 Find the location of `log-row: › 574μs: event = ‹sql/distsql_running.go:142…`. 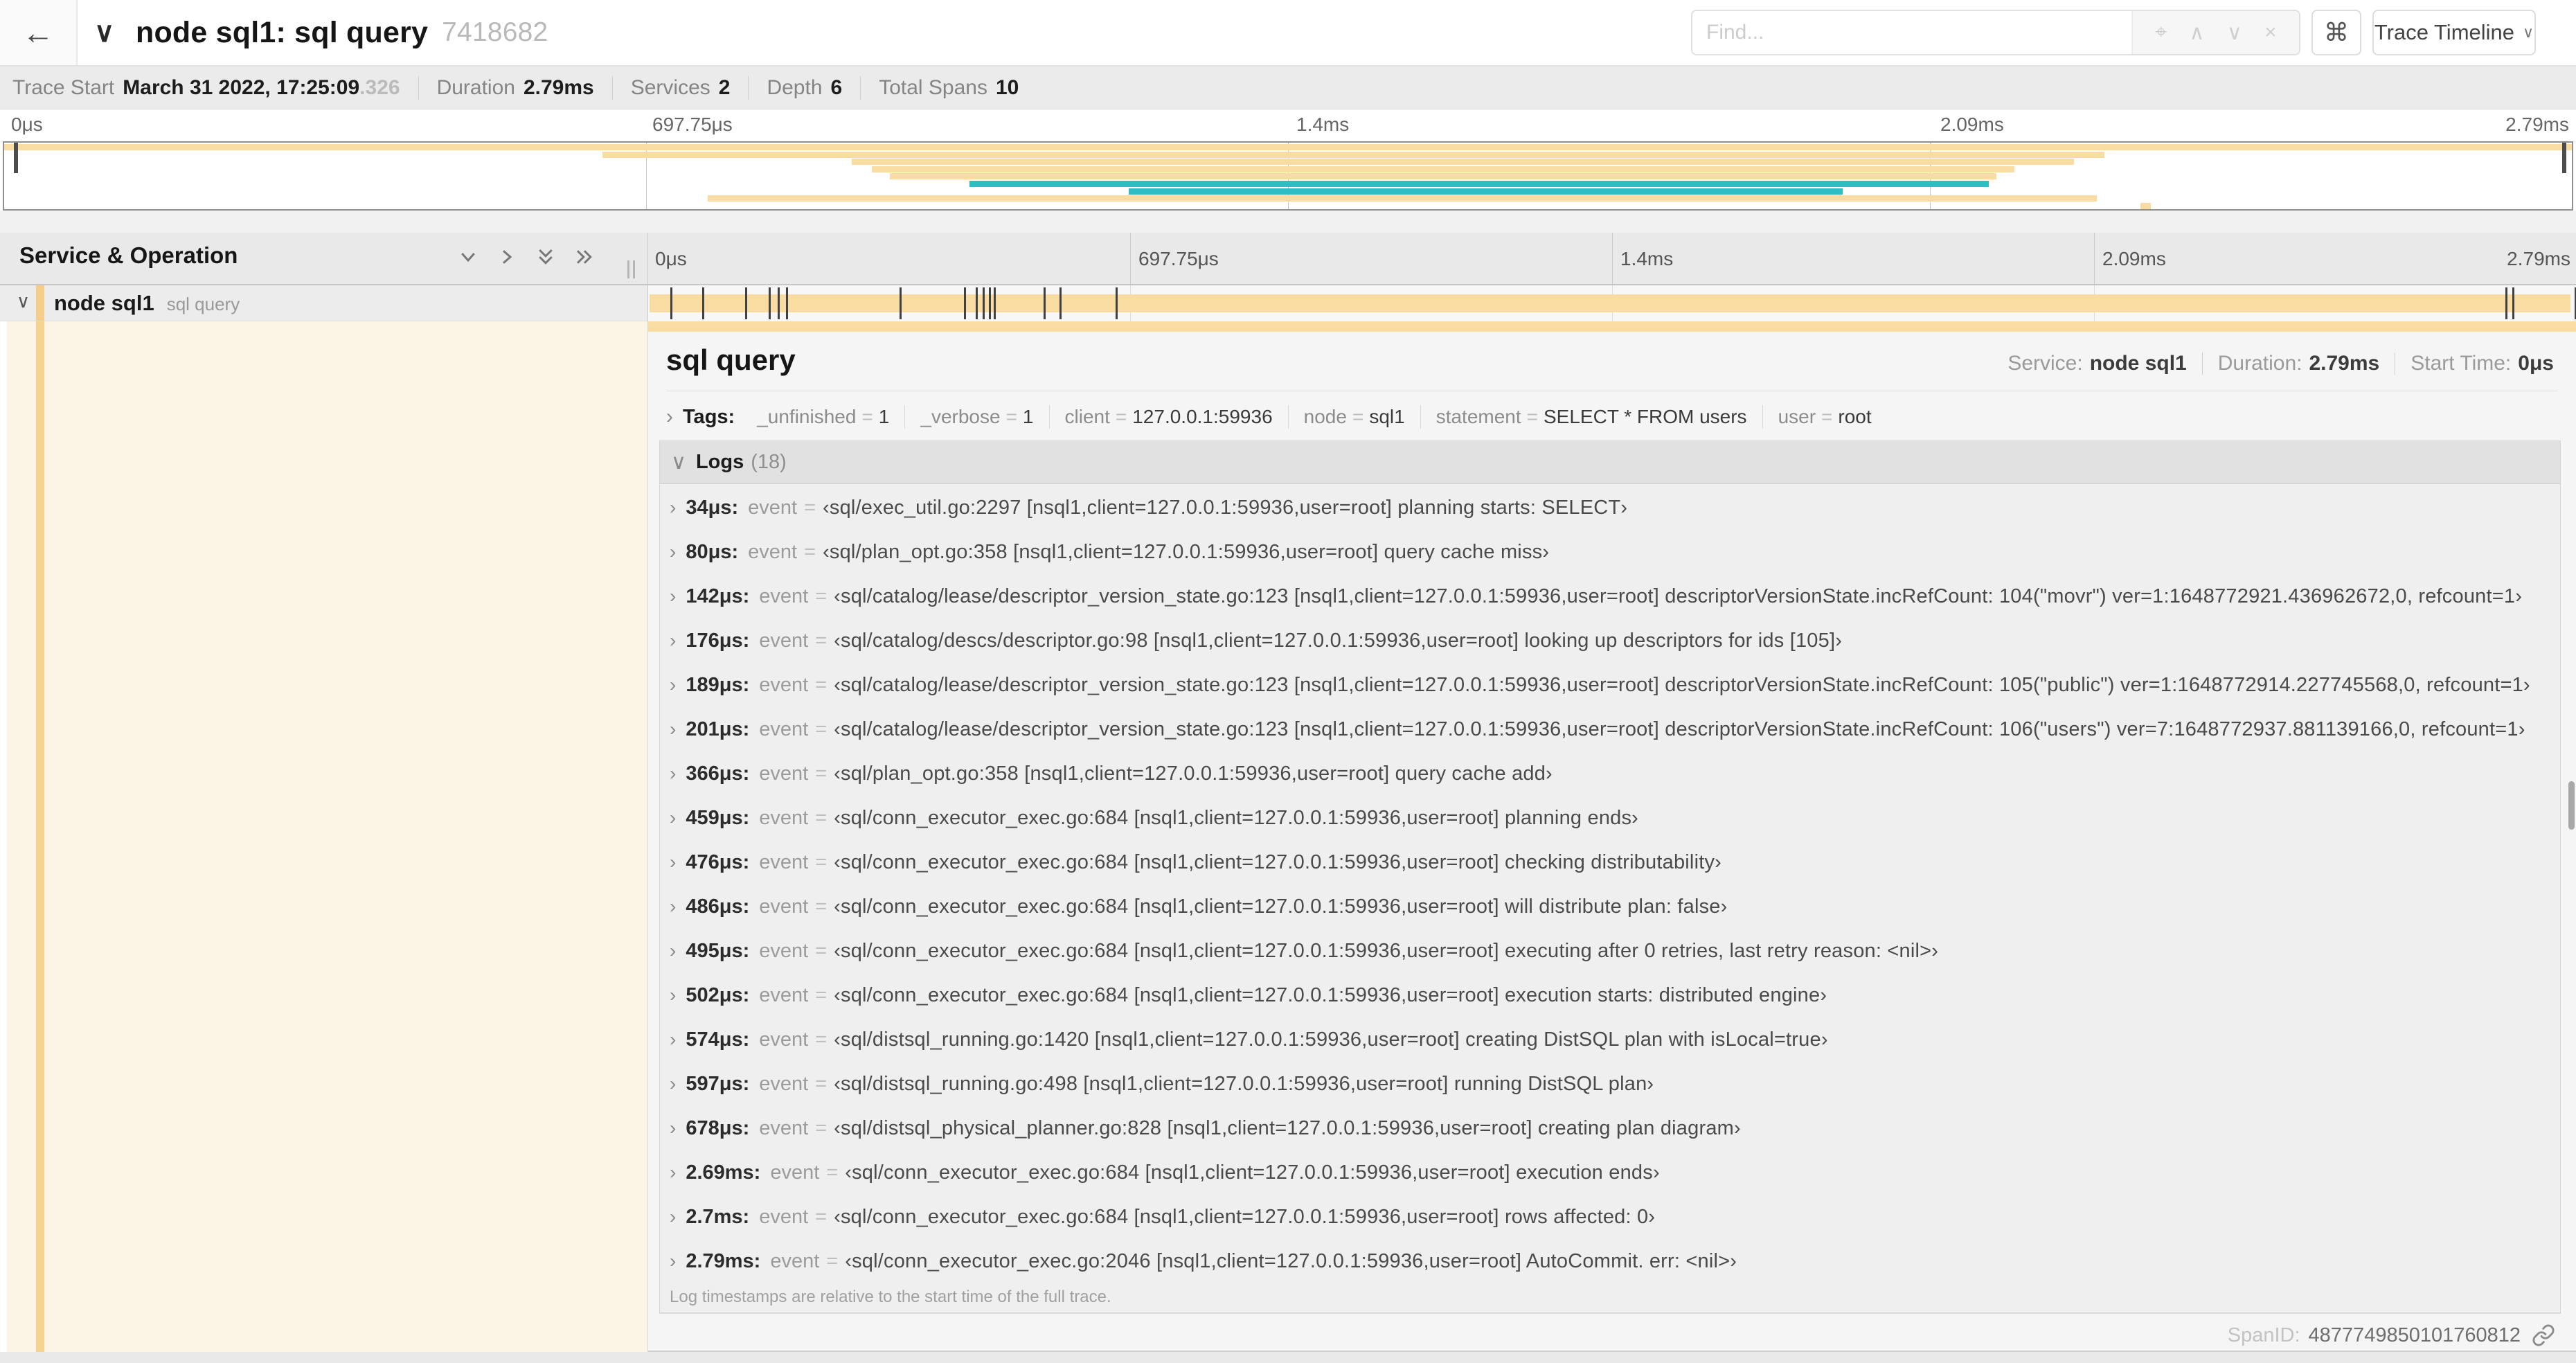

log-row: › 574μs: event = ‹sql/distsql_running.go:142… is located at coordinates (1610, 1040).